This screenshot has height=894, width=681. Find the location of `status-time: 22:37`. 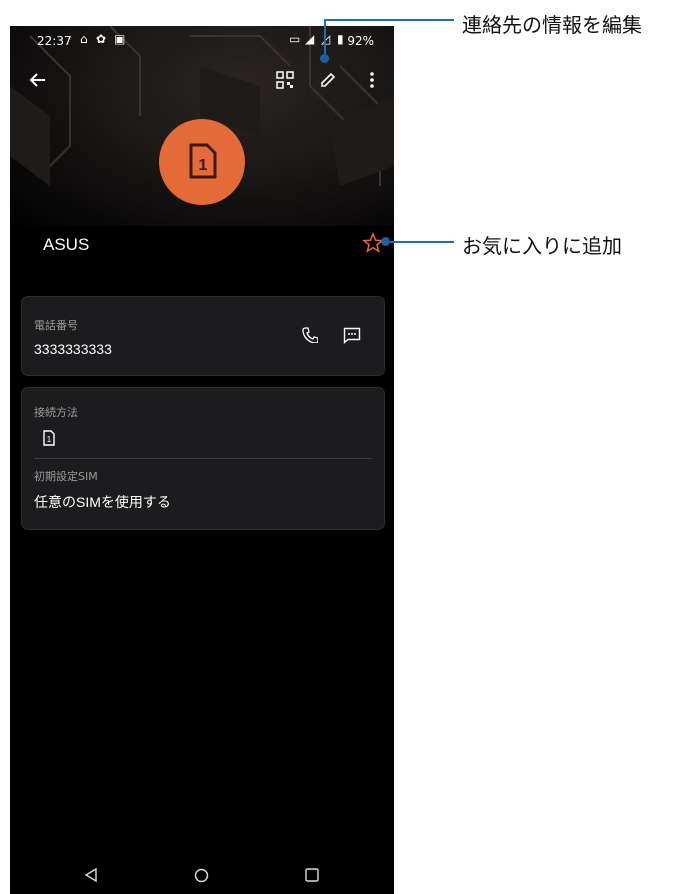

status-time: 22:37 is located at coordinates (54, 41).